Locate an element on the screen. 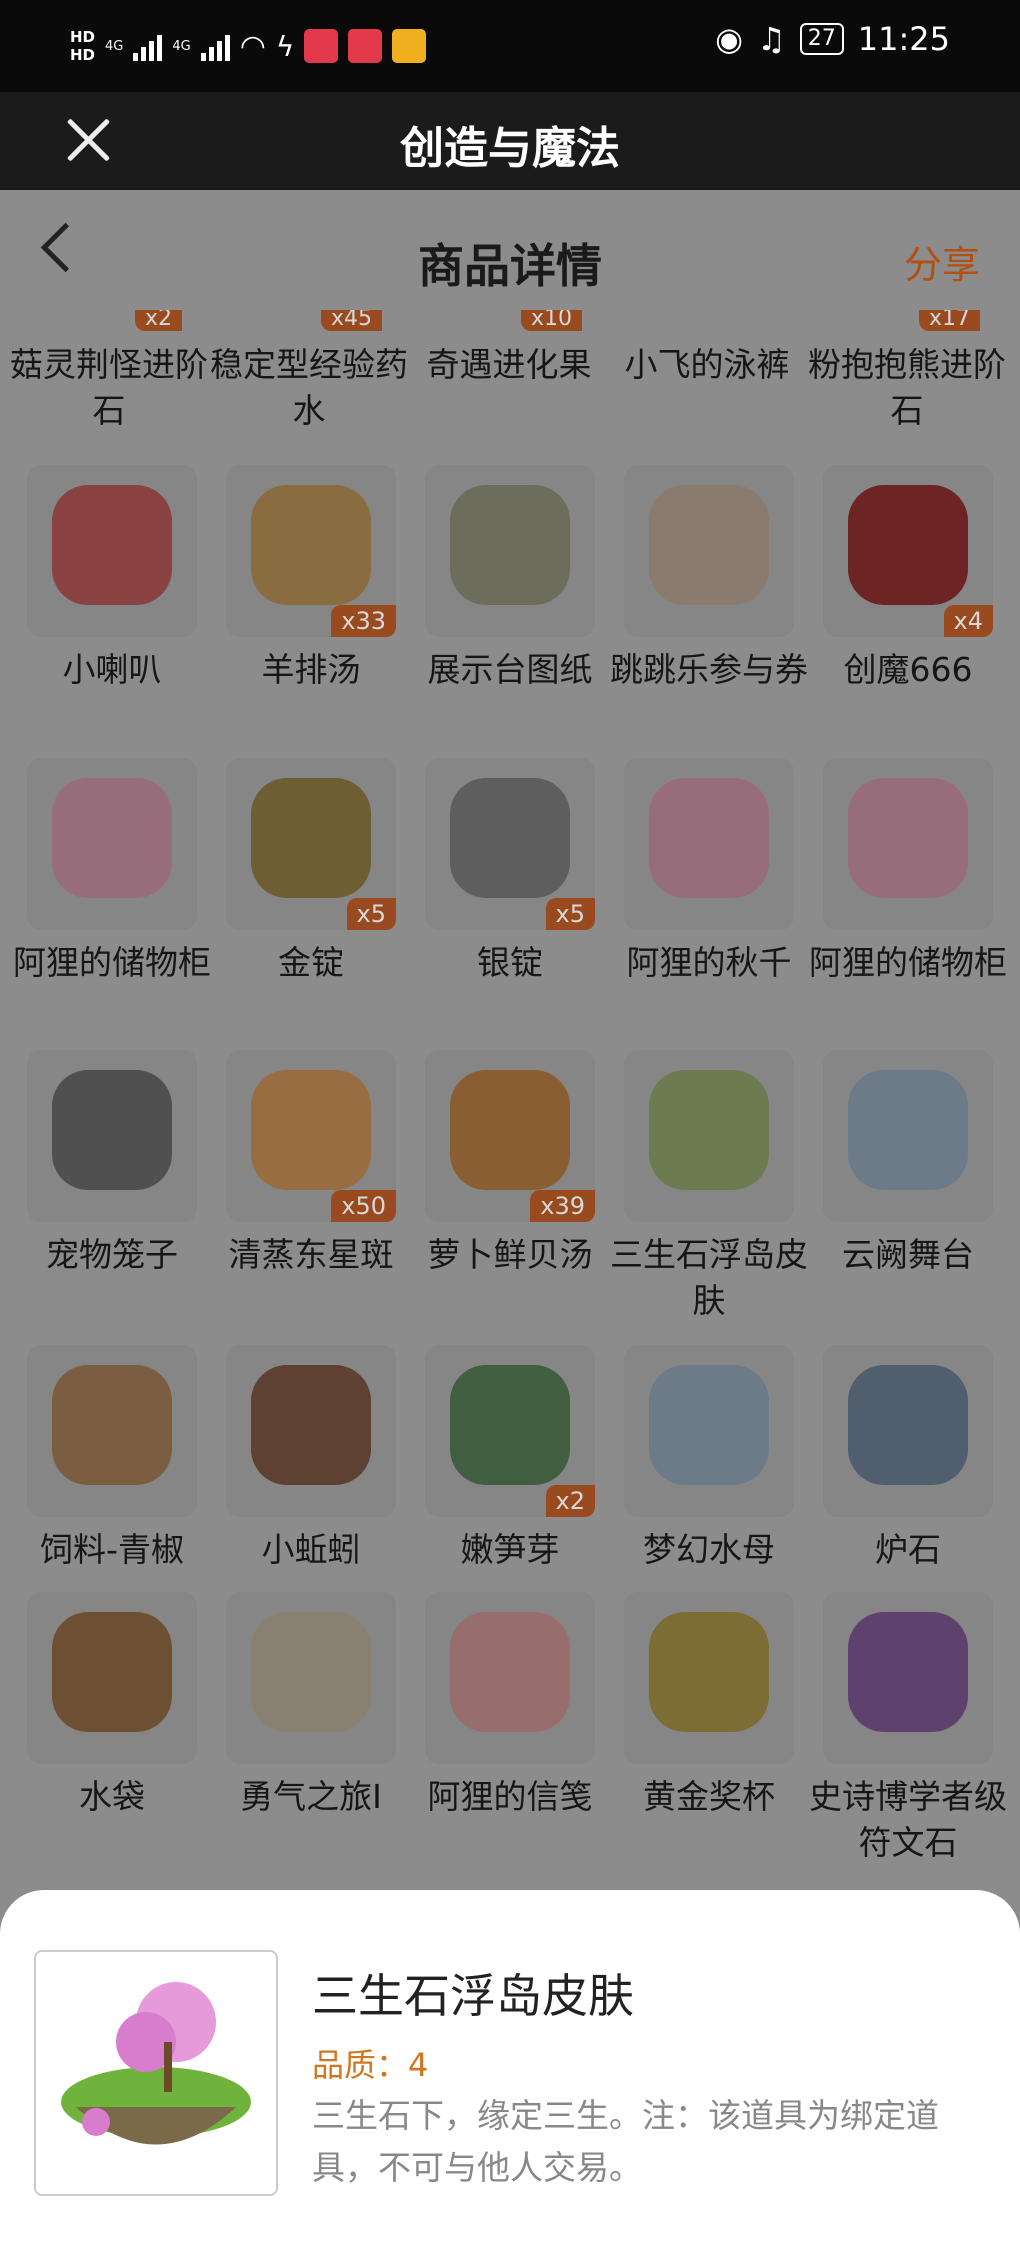 The image size is (1020, 2255). item-name: 饲料-青椒 is located at coordinates (112, 1549).